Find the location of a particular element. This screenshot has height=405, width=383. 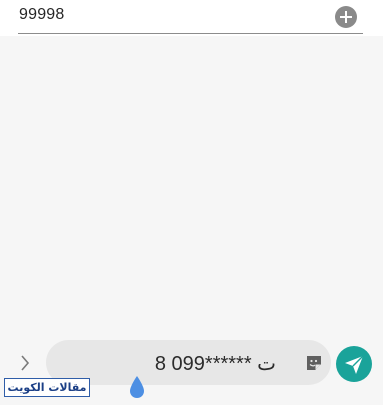

send-icon is located at coordinates (354, 364).